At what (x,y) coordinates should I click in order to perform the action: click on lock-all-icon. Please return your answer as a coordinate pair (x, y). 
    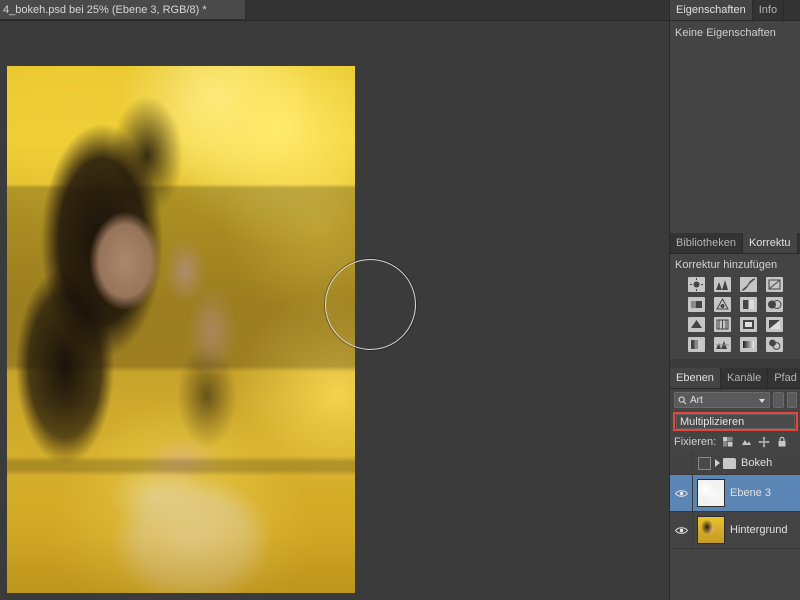
    Looking at the image, I should click on (782, 442).